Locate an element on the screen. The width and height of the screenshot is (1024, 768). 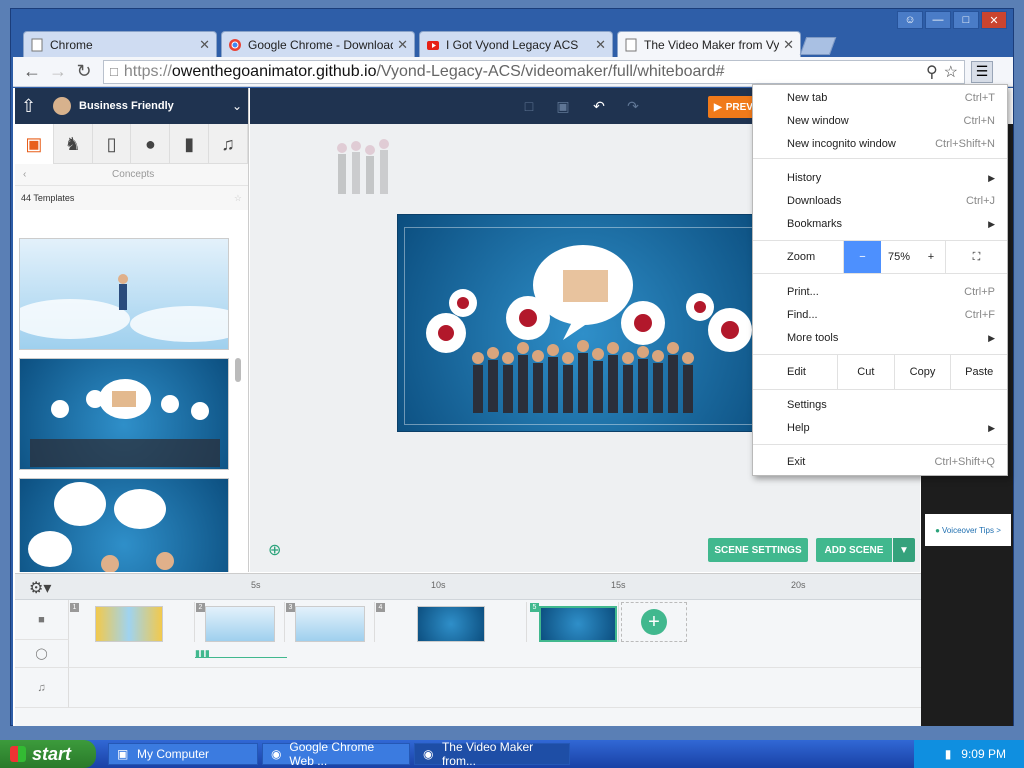
menu-item-history: History ▶ is located at coordinates (880, 178).